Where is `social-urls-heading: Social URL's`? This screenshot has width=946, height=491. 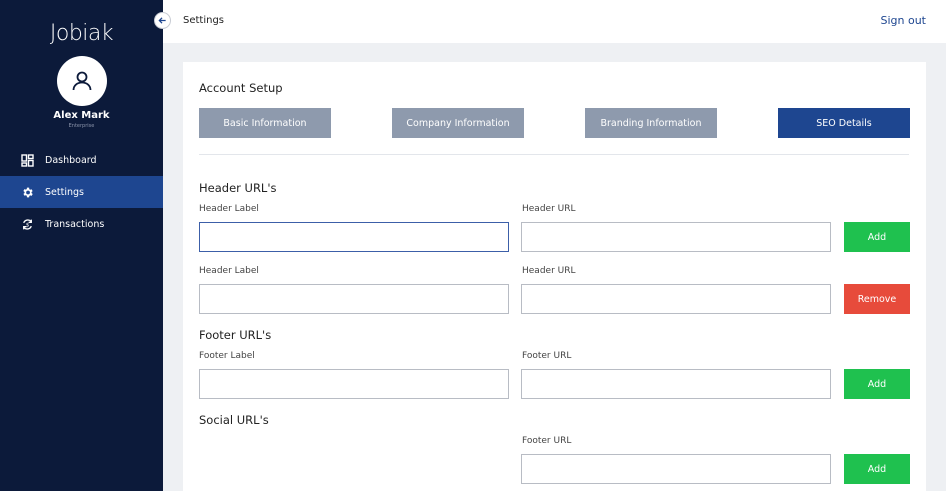
social-urls-heading: Social URL's is located at coordinates (234, 420).